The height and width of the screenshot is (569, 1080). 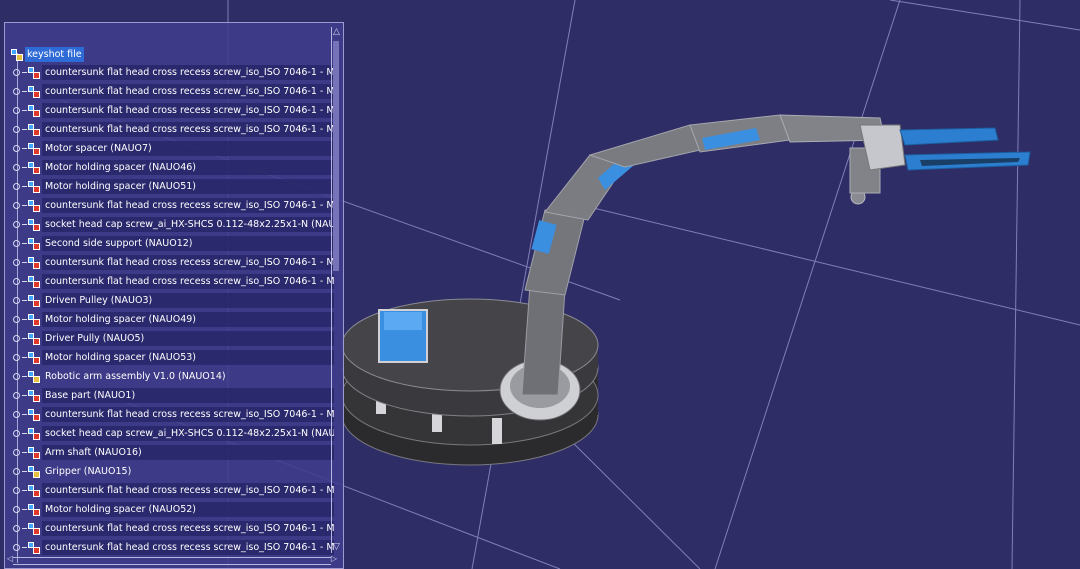 What do you see at coordinates (173, 148) in the screenshot?
I see `tree-node: Motor spacer (NAUO7)` at bounding box center [173, 148].